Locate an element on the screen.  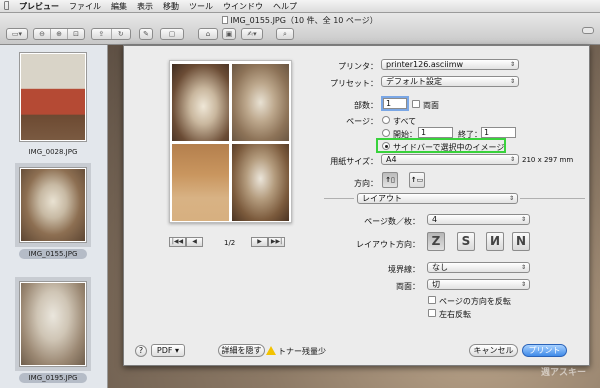
sidebar-icon: ▭▾ is located at coordinates (17, 34).